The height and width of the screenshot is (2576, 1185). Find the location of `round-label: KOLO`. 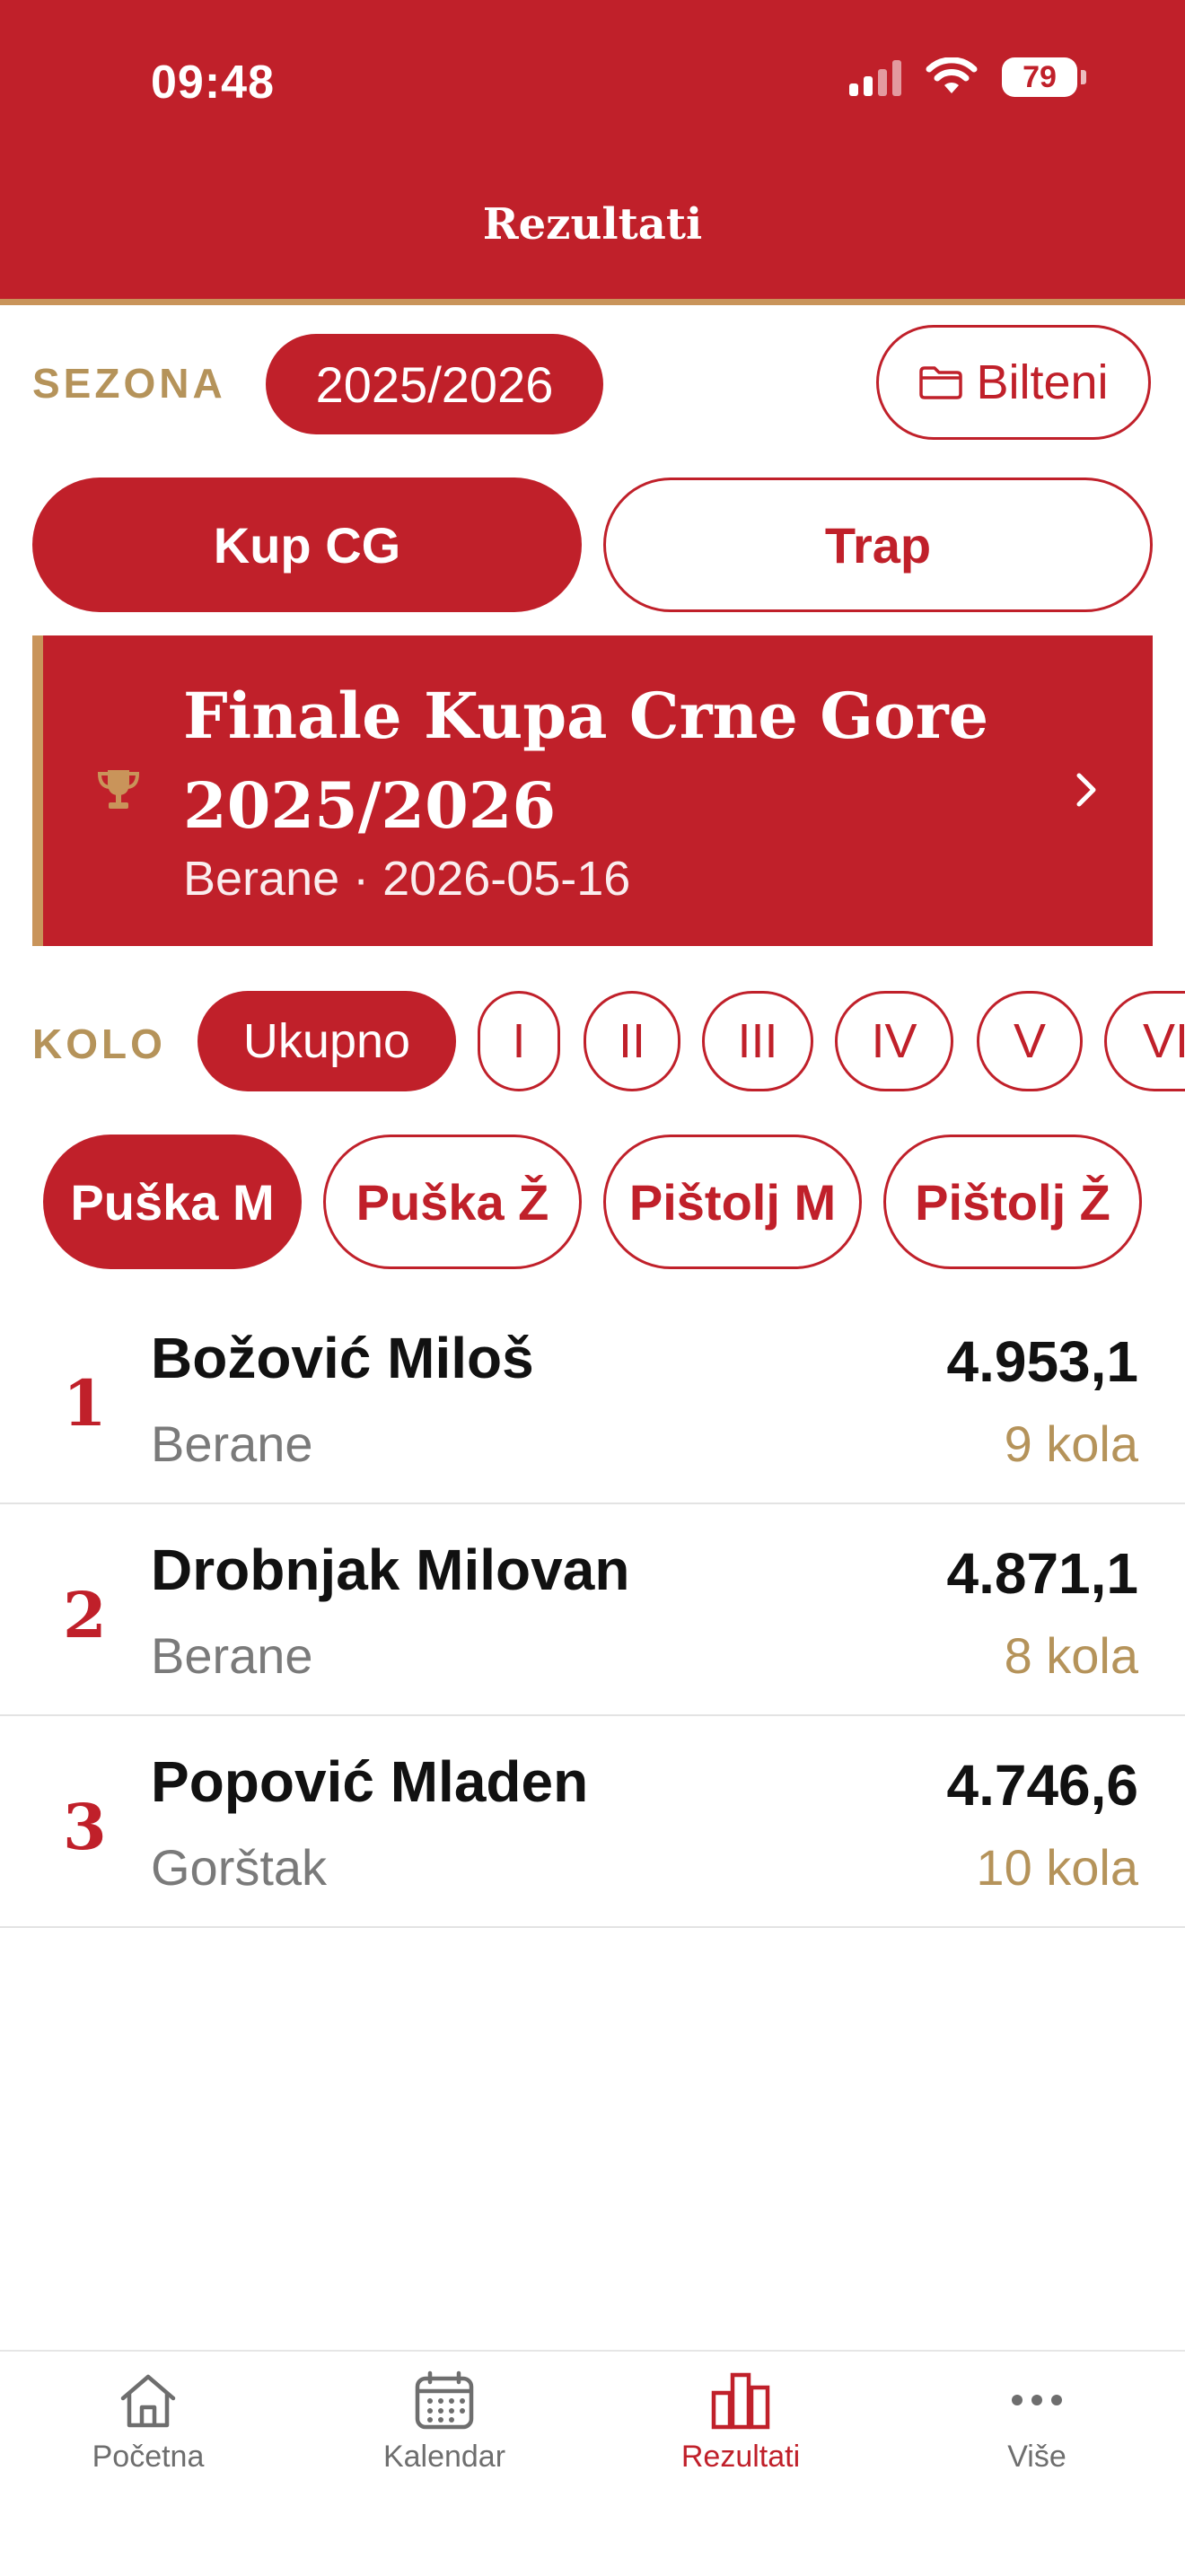

round-label: KOLO is located at coordinates (99, 1044).